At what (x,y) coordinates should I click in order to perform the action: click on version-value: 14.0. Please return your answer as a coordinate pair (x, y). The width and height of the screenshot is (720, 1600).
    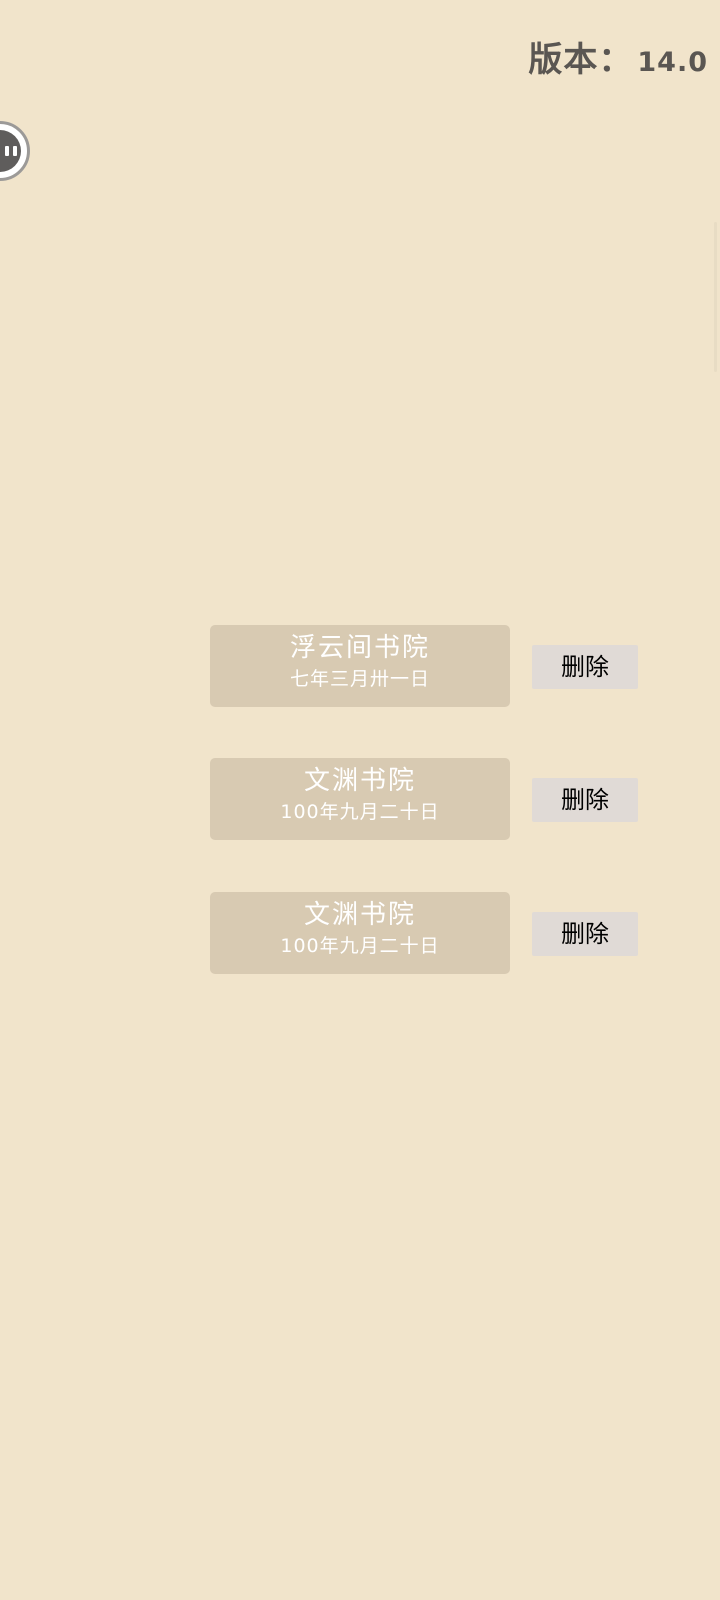
    Looking at the image, I should click on (672, 62).